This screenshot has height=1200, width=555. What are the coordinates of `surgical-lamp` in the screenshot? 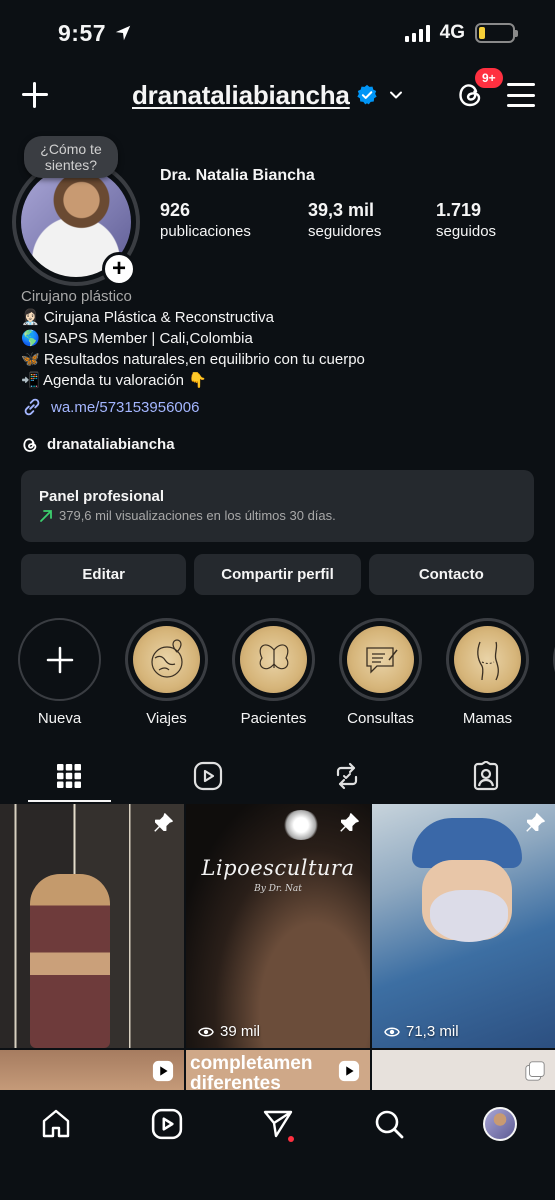 It's located at (301, 825).